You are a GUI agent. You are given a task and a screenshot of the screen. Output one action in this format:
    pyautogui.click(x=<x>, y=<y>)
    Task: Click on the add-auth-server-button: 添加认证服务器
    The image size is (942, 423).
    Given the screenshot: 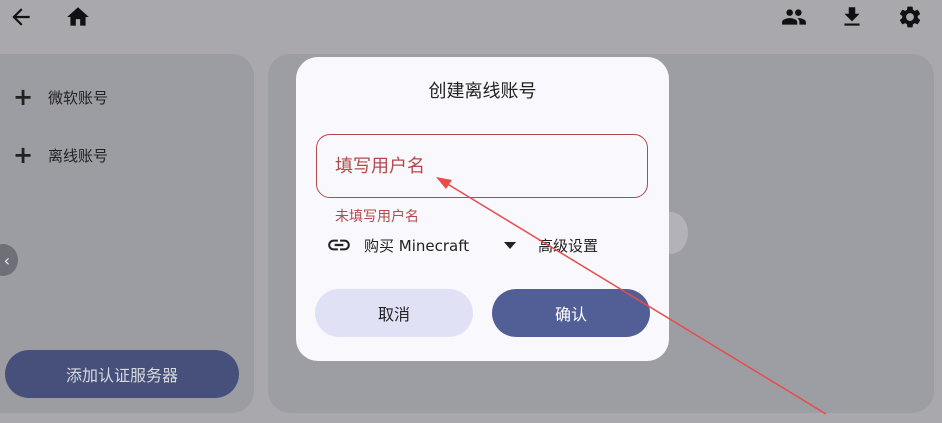 What is the action you would take?
    pyautogui.click(x=122, y=374)
    